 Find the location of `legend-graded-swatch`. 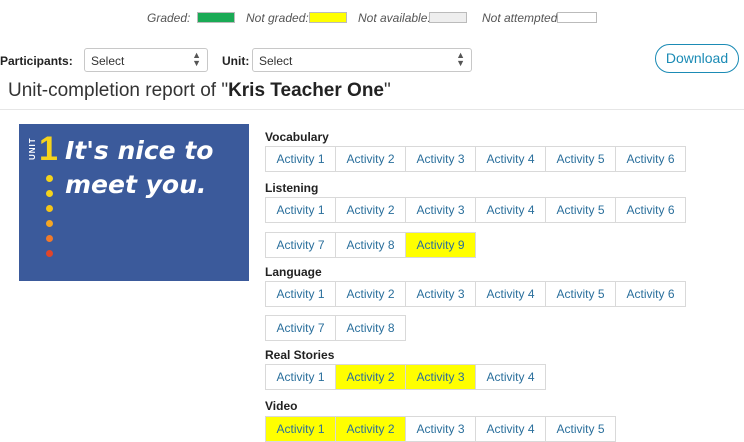

legend-graded-swatch is located at coordinates (216, 17).